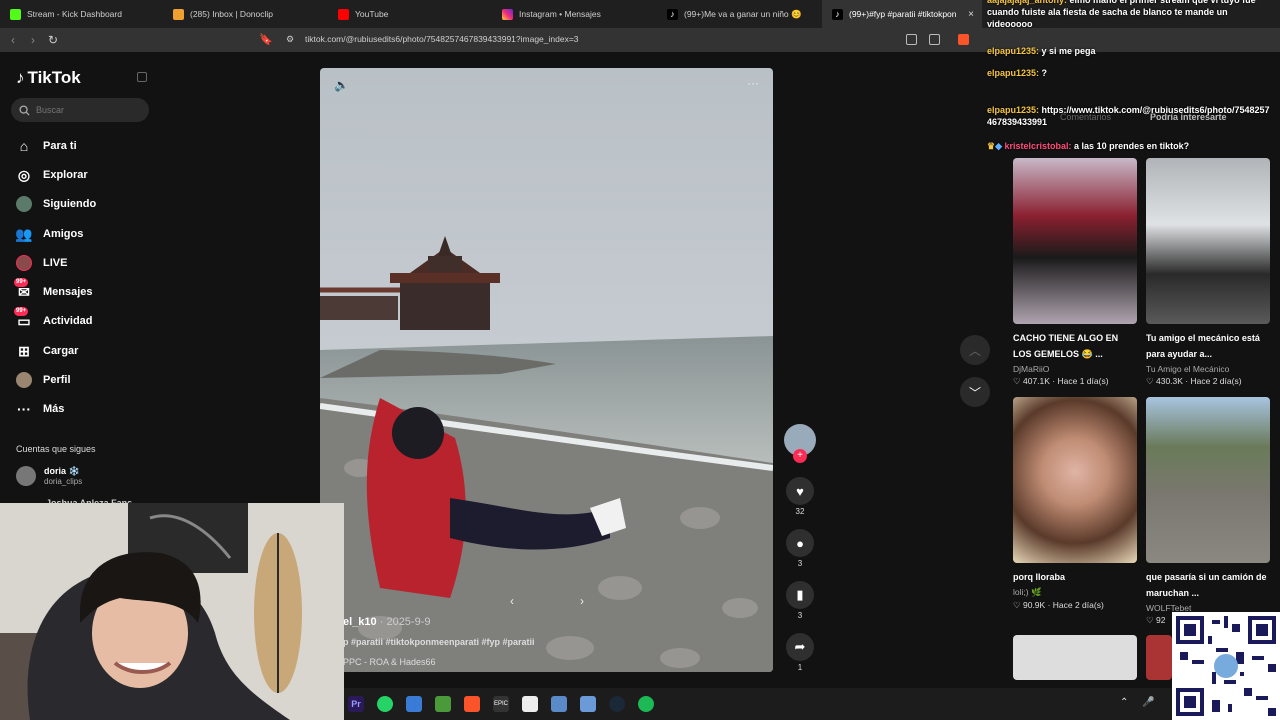 Image resolution: width=1280 pixels, height=720 pixels. Describe the element at coordinates (800, 563) in the screenshot. I see `comment-count: 3` at that location.